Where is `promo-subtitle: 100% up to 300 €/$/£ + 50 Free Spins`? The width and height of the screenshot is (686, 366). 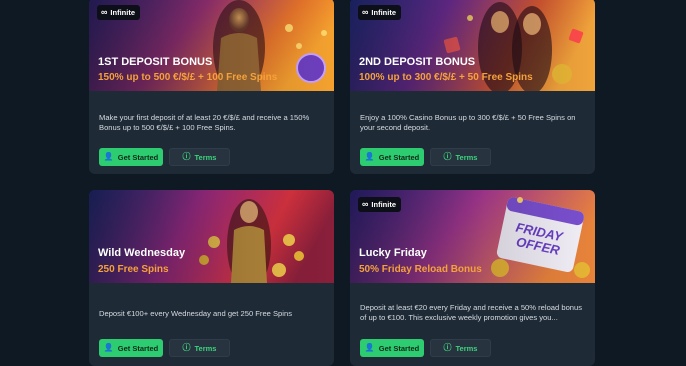 promo-subtitle: 100% up to 300 €/$/£ + 50 Free Spins is located at coordinates (446, 77).